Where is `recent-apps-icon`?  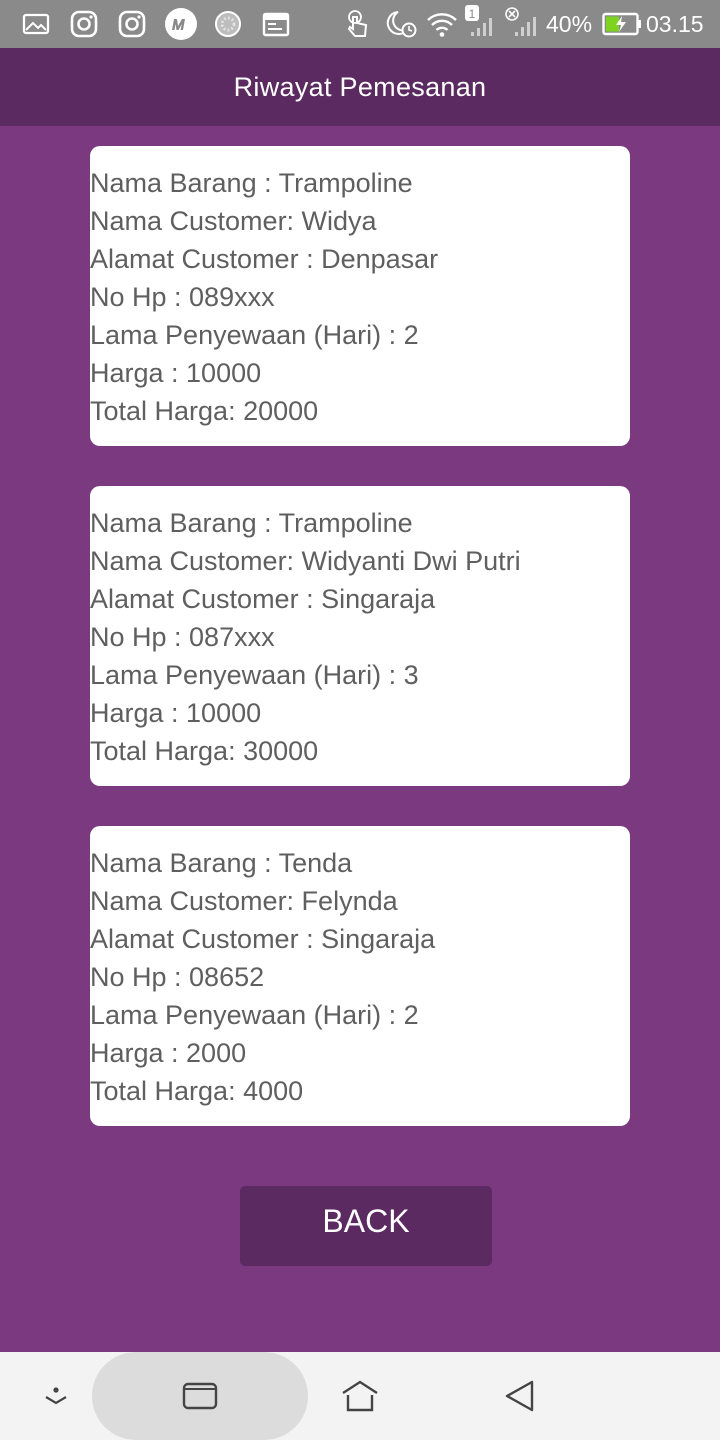
recent-apps-icon is located at coordinates (200, 1396).